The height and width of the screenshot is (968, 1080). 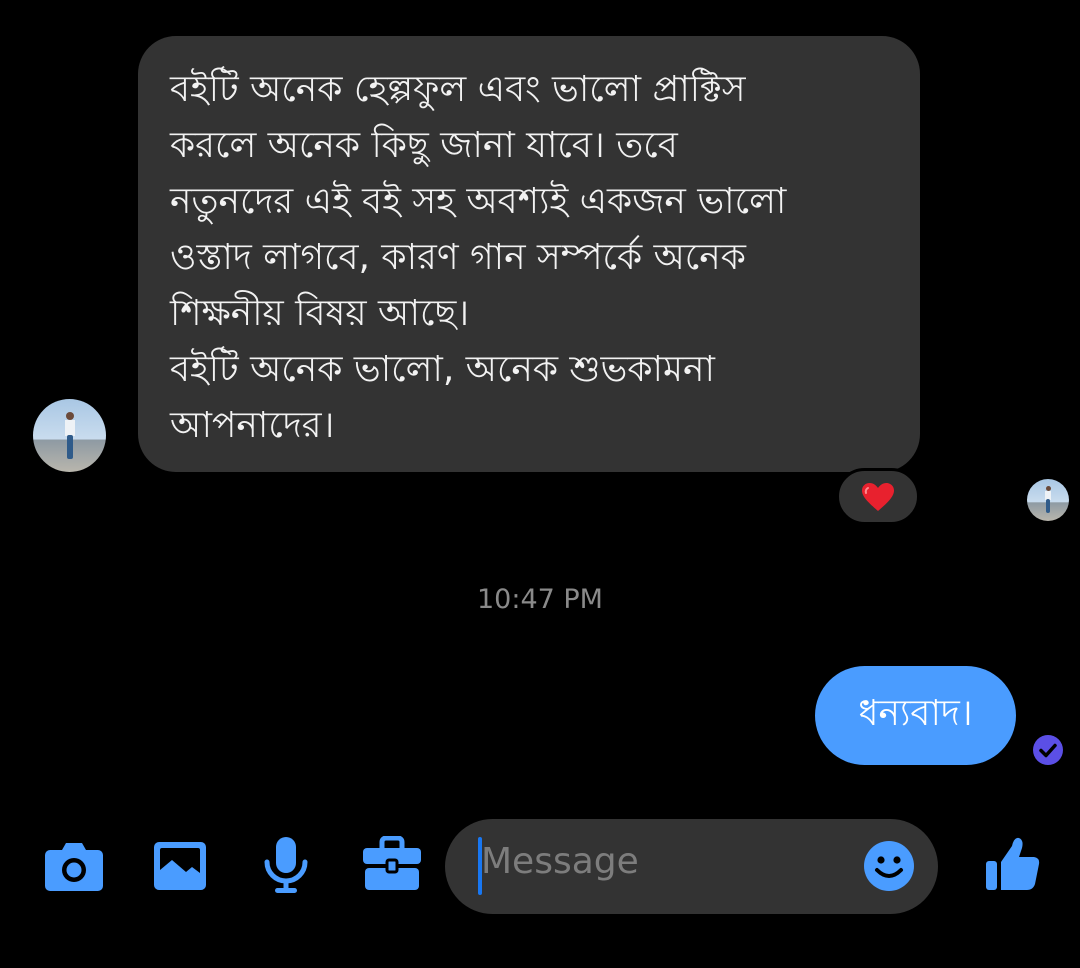 What do you see at coordinates (392, 864) in the screenshot?
I see `briefcase-icon` at bounding box center [392, 864].